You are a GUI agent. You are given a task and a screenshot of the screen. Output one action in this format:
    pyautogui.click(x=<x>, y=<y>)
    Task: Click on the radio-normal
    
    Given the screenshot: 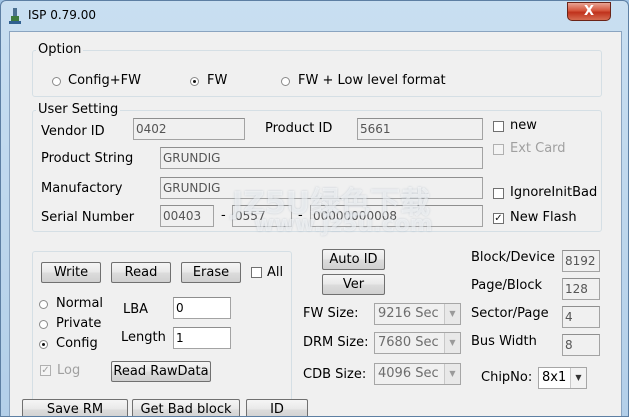 What is the action you would take?
    pyautogui.click(x=43, y=304)
    